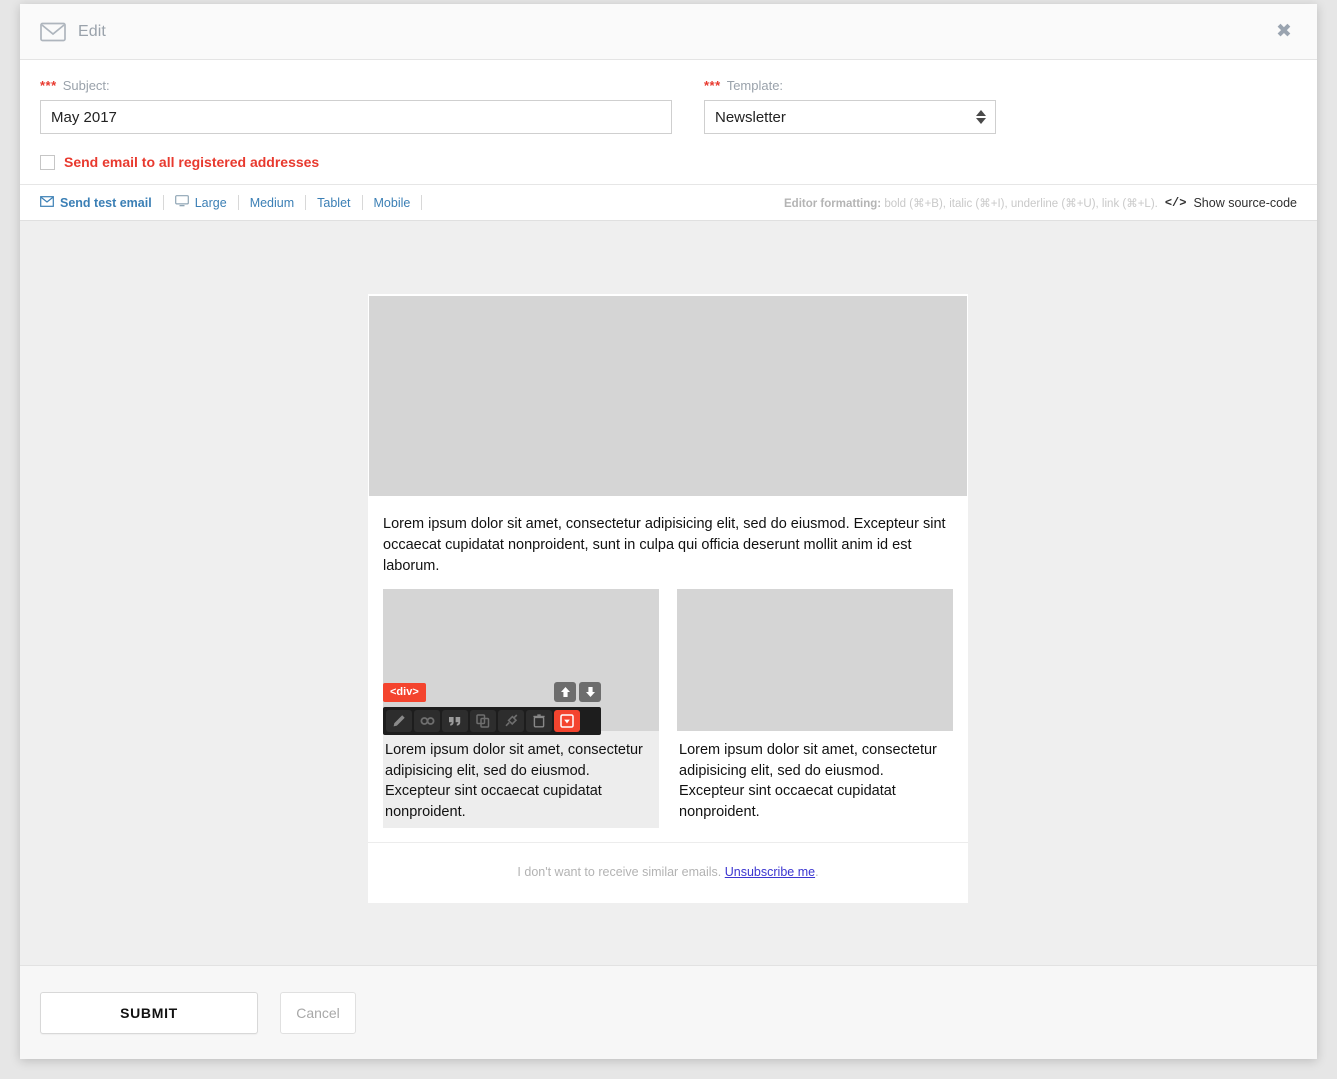  I want to click on subject-label: *** Subject:, so click(356, 85).